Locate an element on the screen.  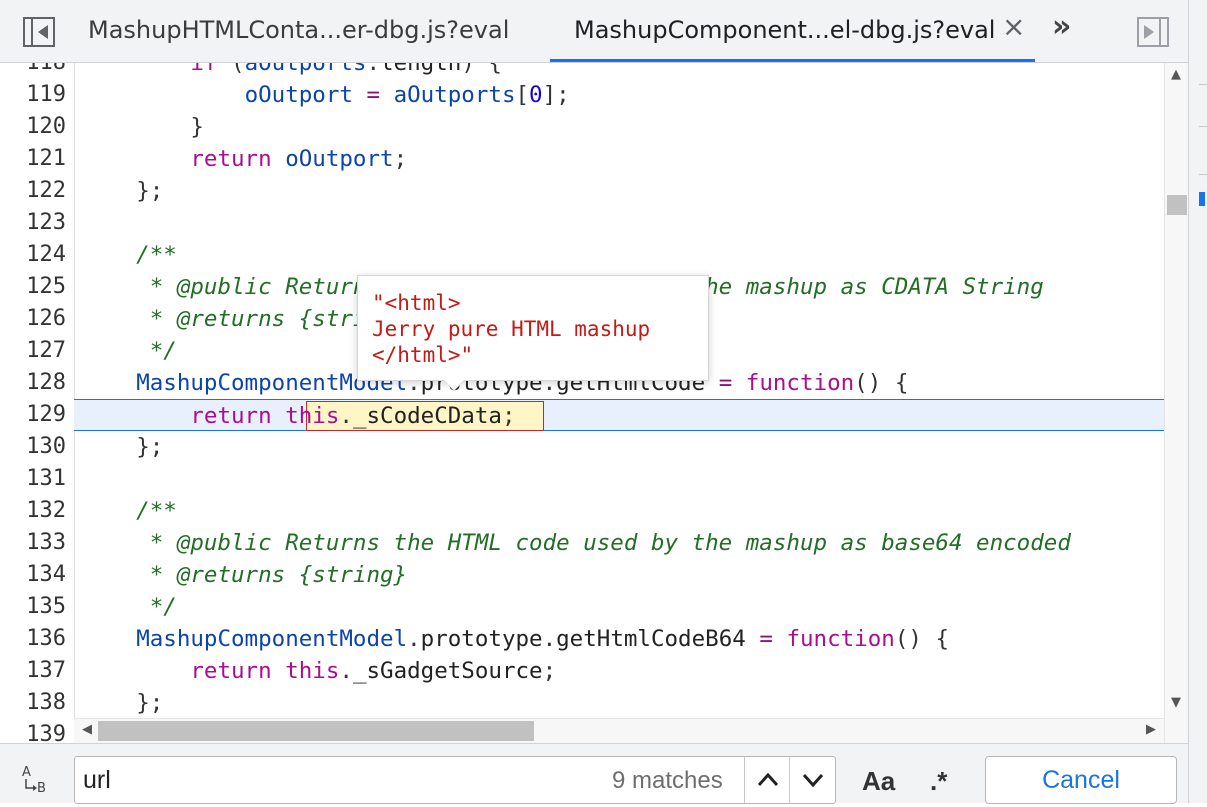
tab-mashup-component-model: MashupComponent...el-dbg.js?eval × is located at coordinates (792, 31).